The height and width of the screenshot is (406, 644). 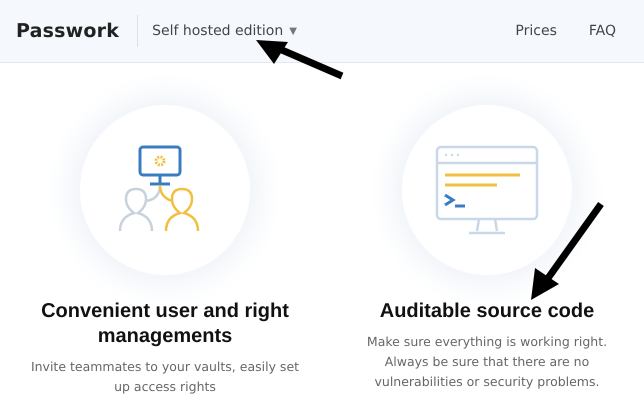 What do you see at coordinates (487, 190) in the screenshot?
I see `code-monitor-icon` at bounding box center [487, 190].